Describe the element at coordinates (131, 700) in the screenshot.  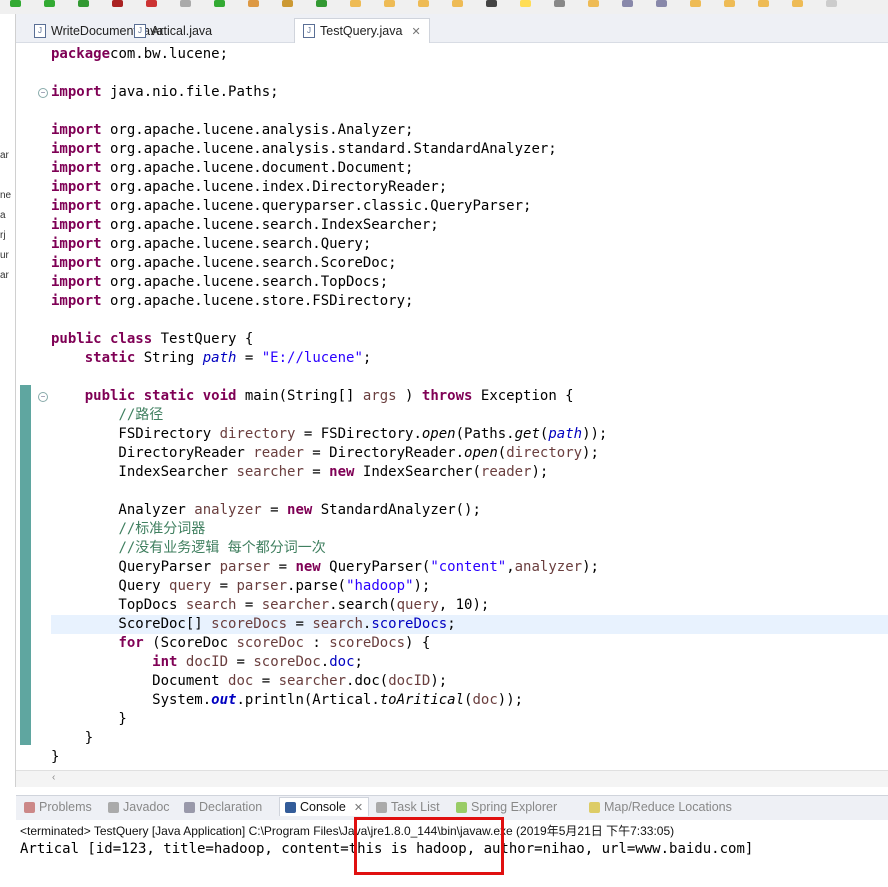
I see `code-token: System.` at that location.